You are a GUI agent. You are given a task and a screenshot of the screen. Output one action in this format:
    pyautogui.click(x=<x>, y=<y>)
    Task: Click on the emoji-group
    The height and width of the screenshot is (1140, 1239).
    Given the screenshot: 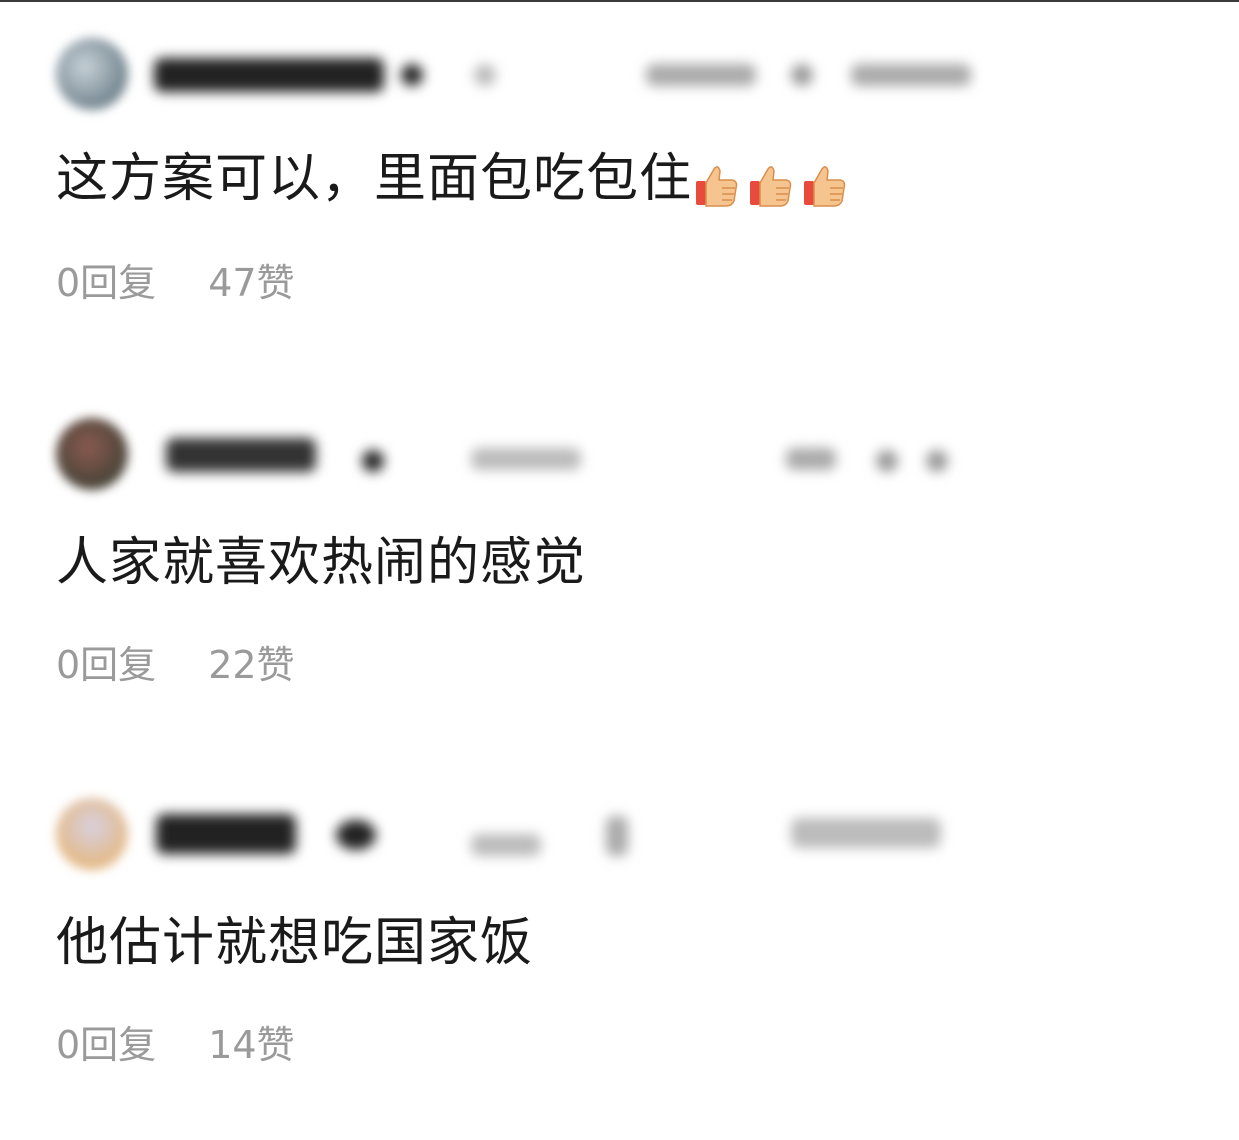 What is the action you would take?
    pyautogui.click(x=775, y=182)
    